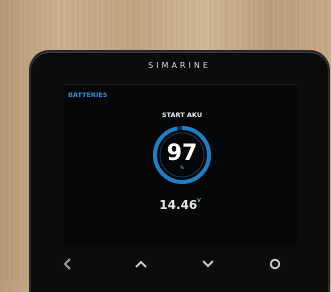 This screenshot has height=292, width=331. What do you see at coordinates (179, 267) in the screenshot?
I see `hardware-button-bar` at bounding box center [179, 267].